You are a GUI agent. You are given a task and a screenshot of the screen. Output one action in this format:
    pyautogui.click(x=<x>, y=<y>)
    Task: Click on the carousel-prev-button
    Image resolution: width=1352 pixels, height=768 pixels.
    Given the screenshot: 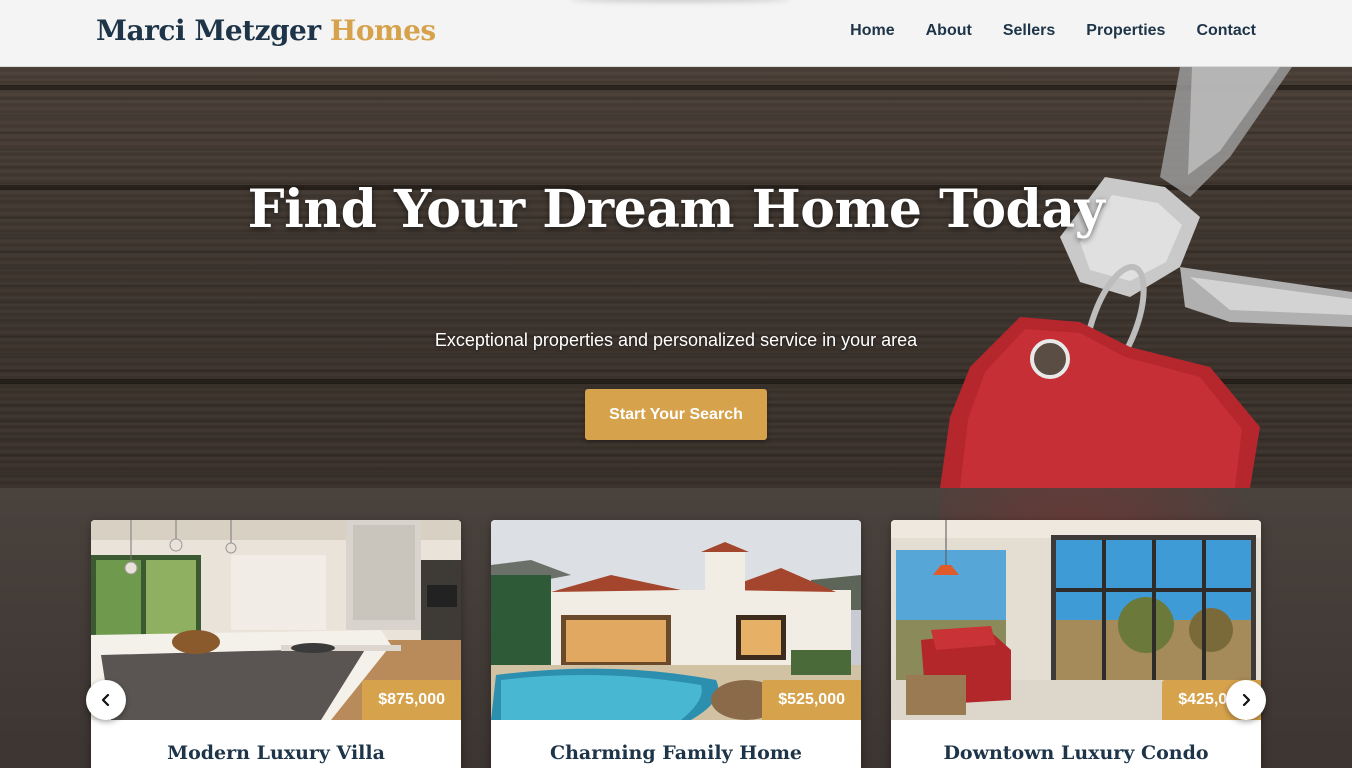 What is the action you would take?
    pyautogui.click(x=106, y=700)
    